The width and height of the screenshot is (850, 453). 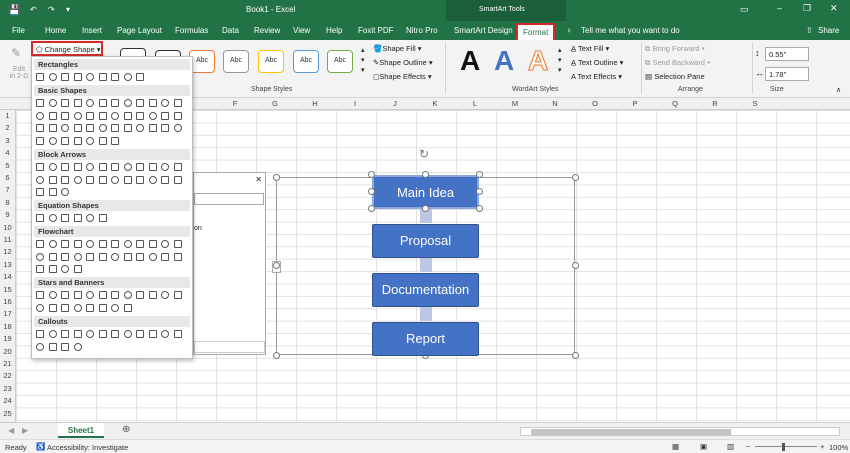 I want to click on row-header: 17, so click(x=7, y=313).